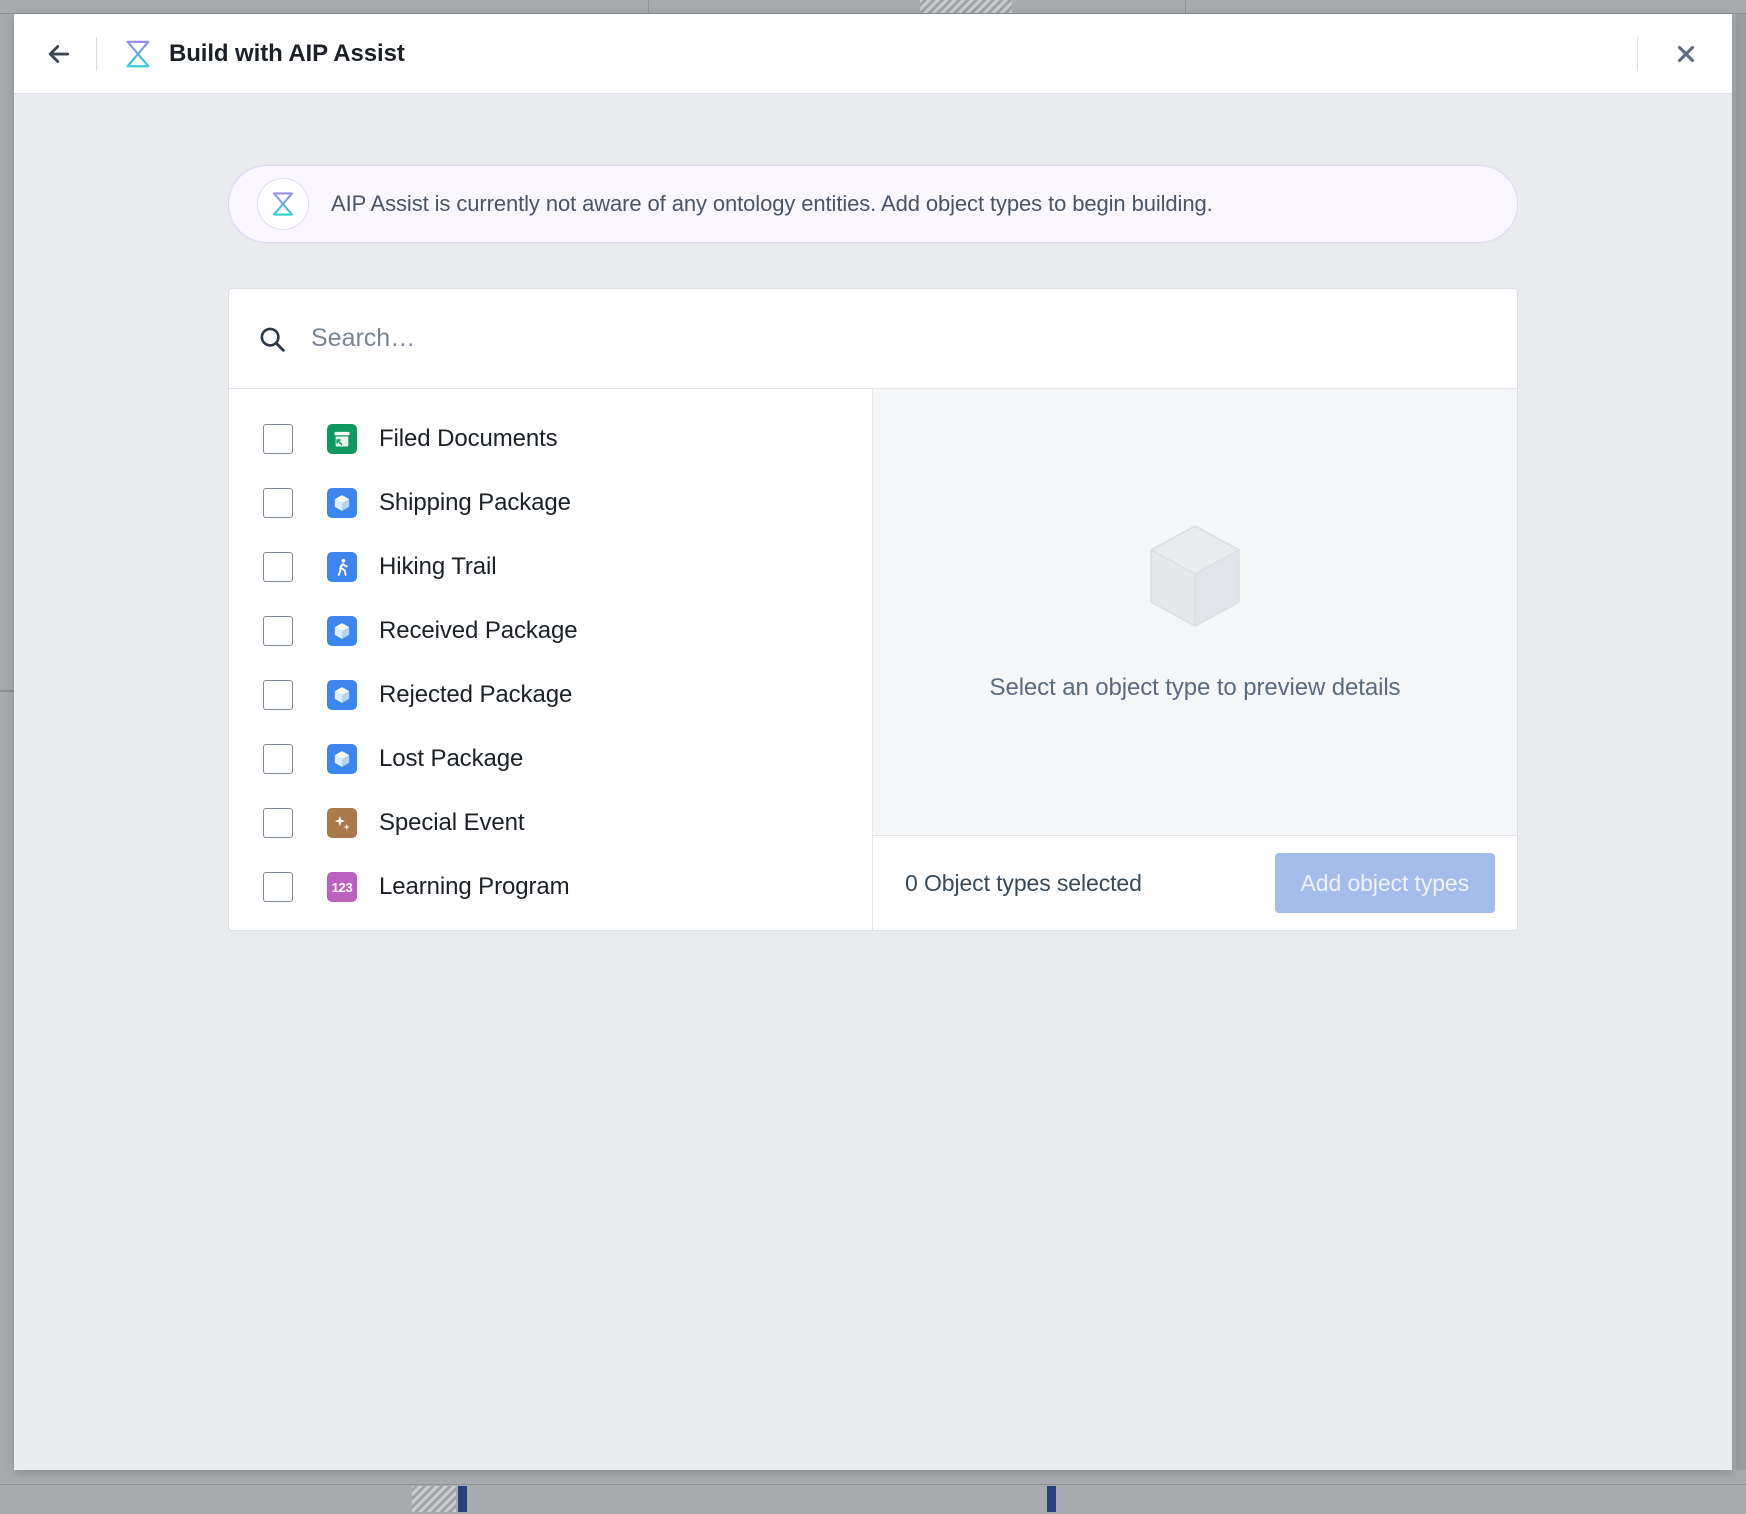 The image size is (1746, 1514). Describe the element at coordinates (1637, 53) in the screenshot. I see `header-divider-right` at that location.